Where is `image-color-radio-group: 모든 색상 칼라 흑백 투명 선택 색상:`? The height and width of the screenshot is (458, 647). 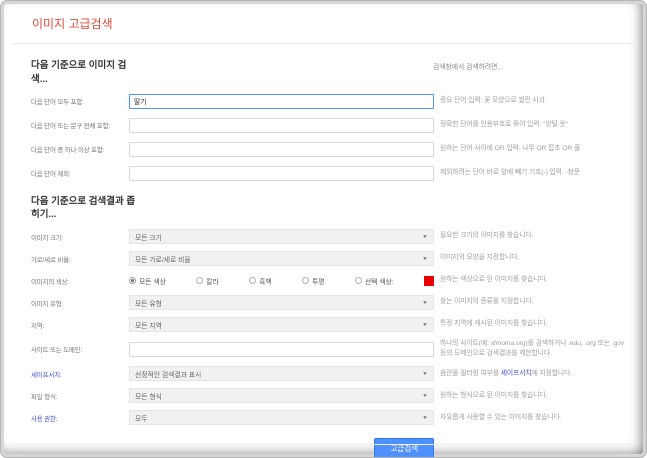
image-color-radio-group: 모든 색상 칼라 흑백 투명 선택 색상: is located at coordinates (281, 280).